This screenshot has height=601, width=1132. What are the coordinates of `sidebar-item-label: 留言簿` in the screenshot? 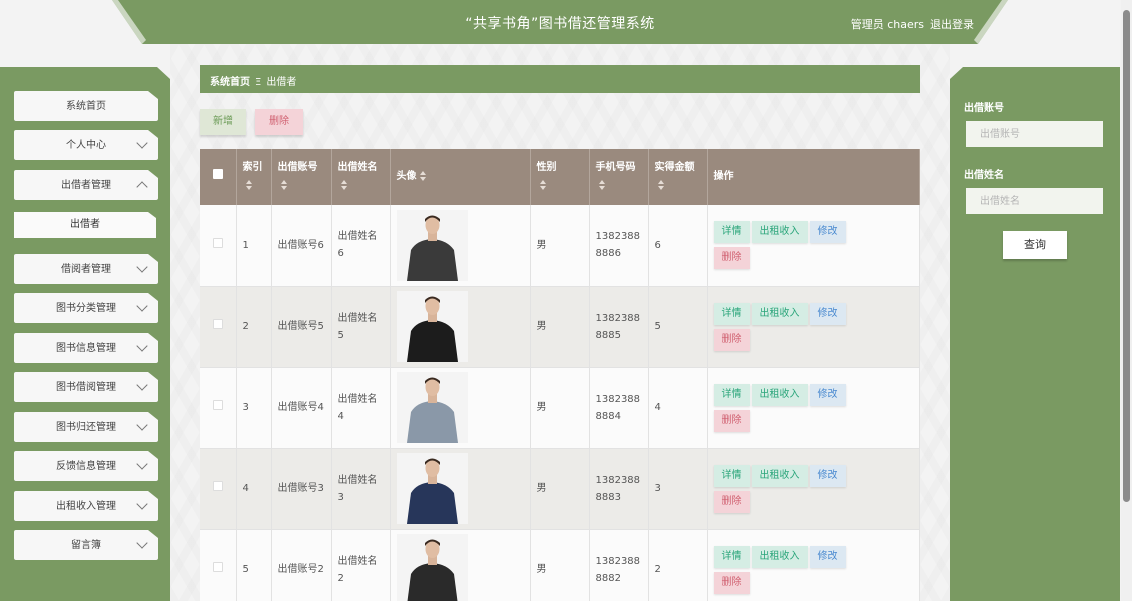 It's located at (86, 545).